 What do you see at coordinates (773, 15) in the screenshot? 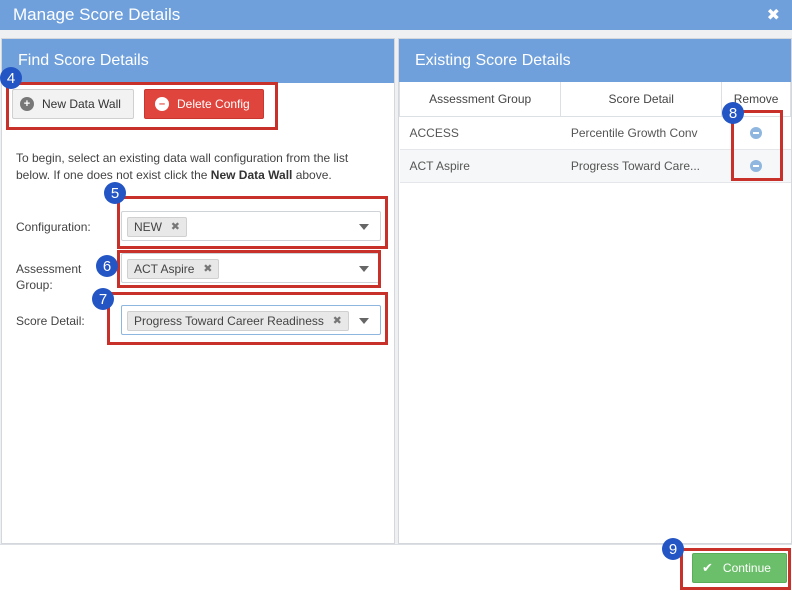
I see `close-icon: ✖` at bounding box center [773, 15].